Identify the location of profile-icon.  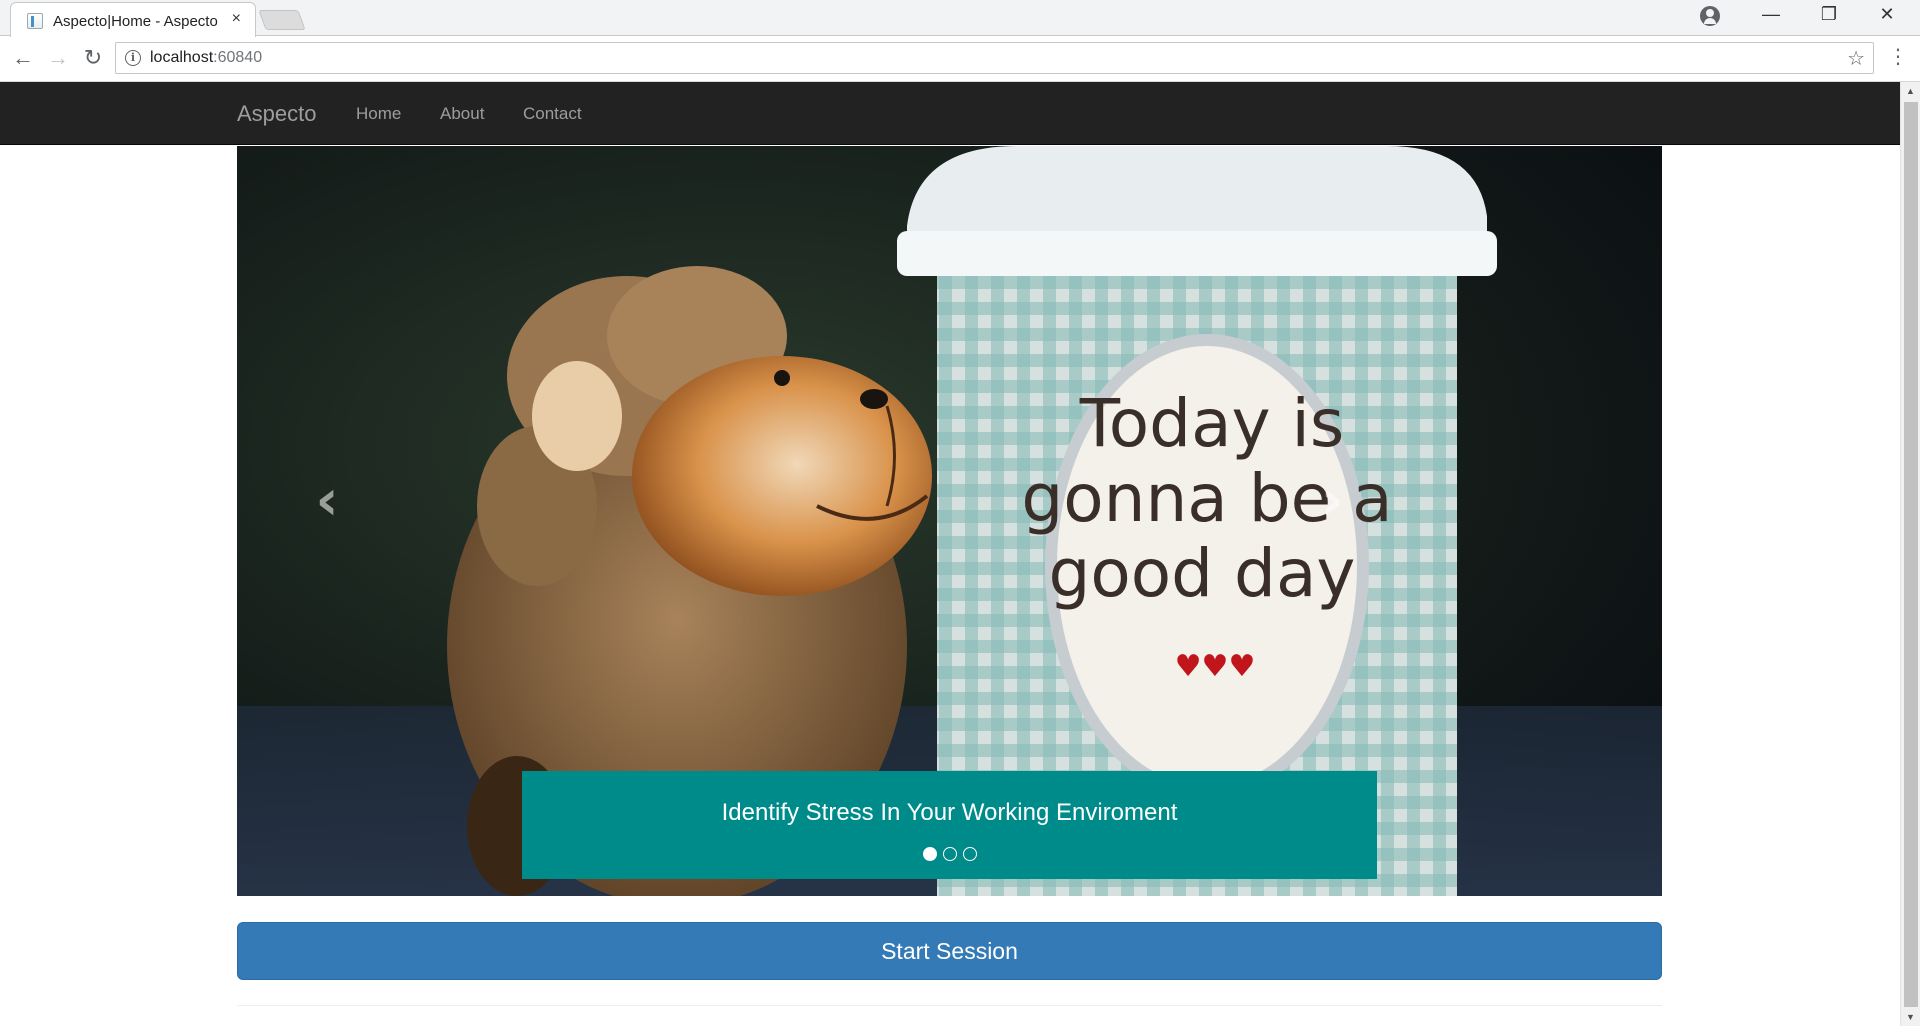
(1710, 16).